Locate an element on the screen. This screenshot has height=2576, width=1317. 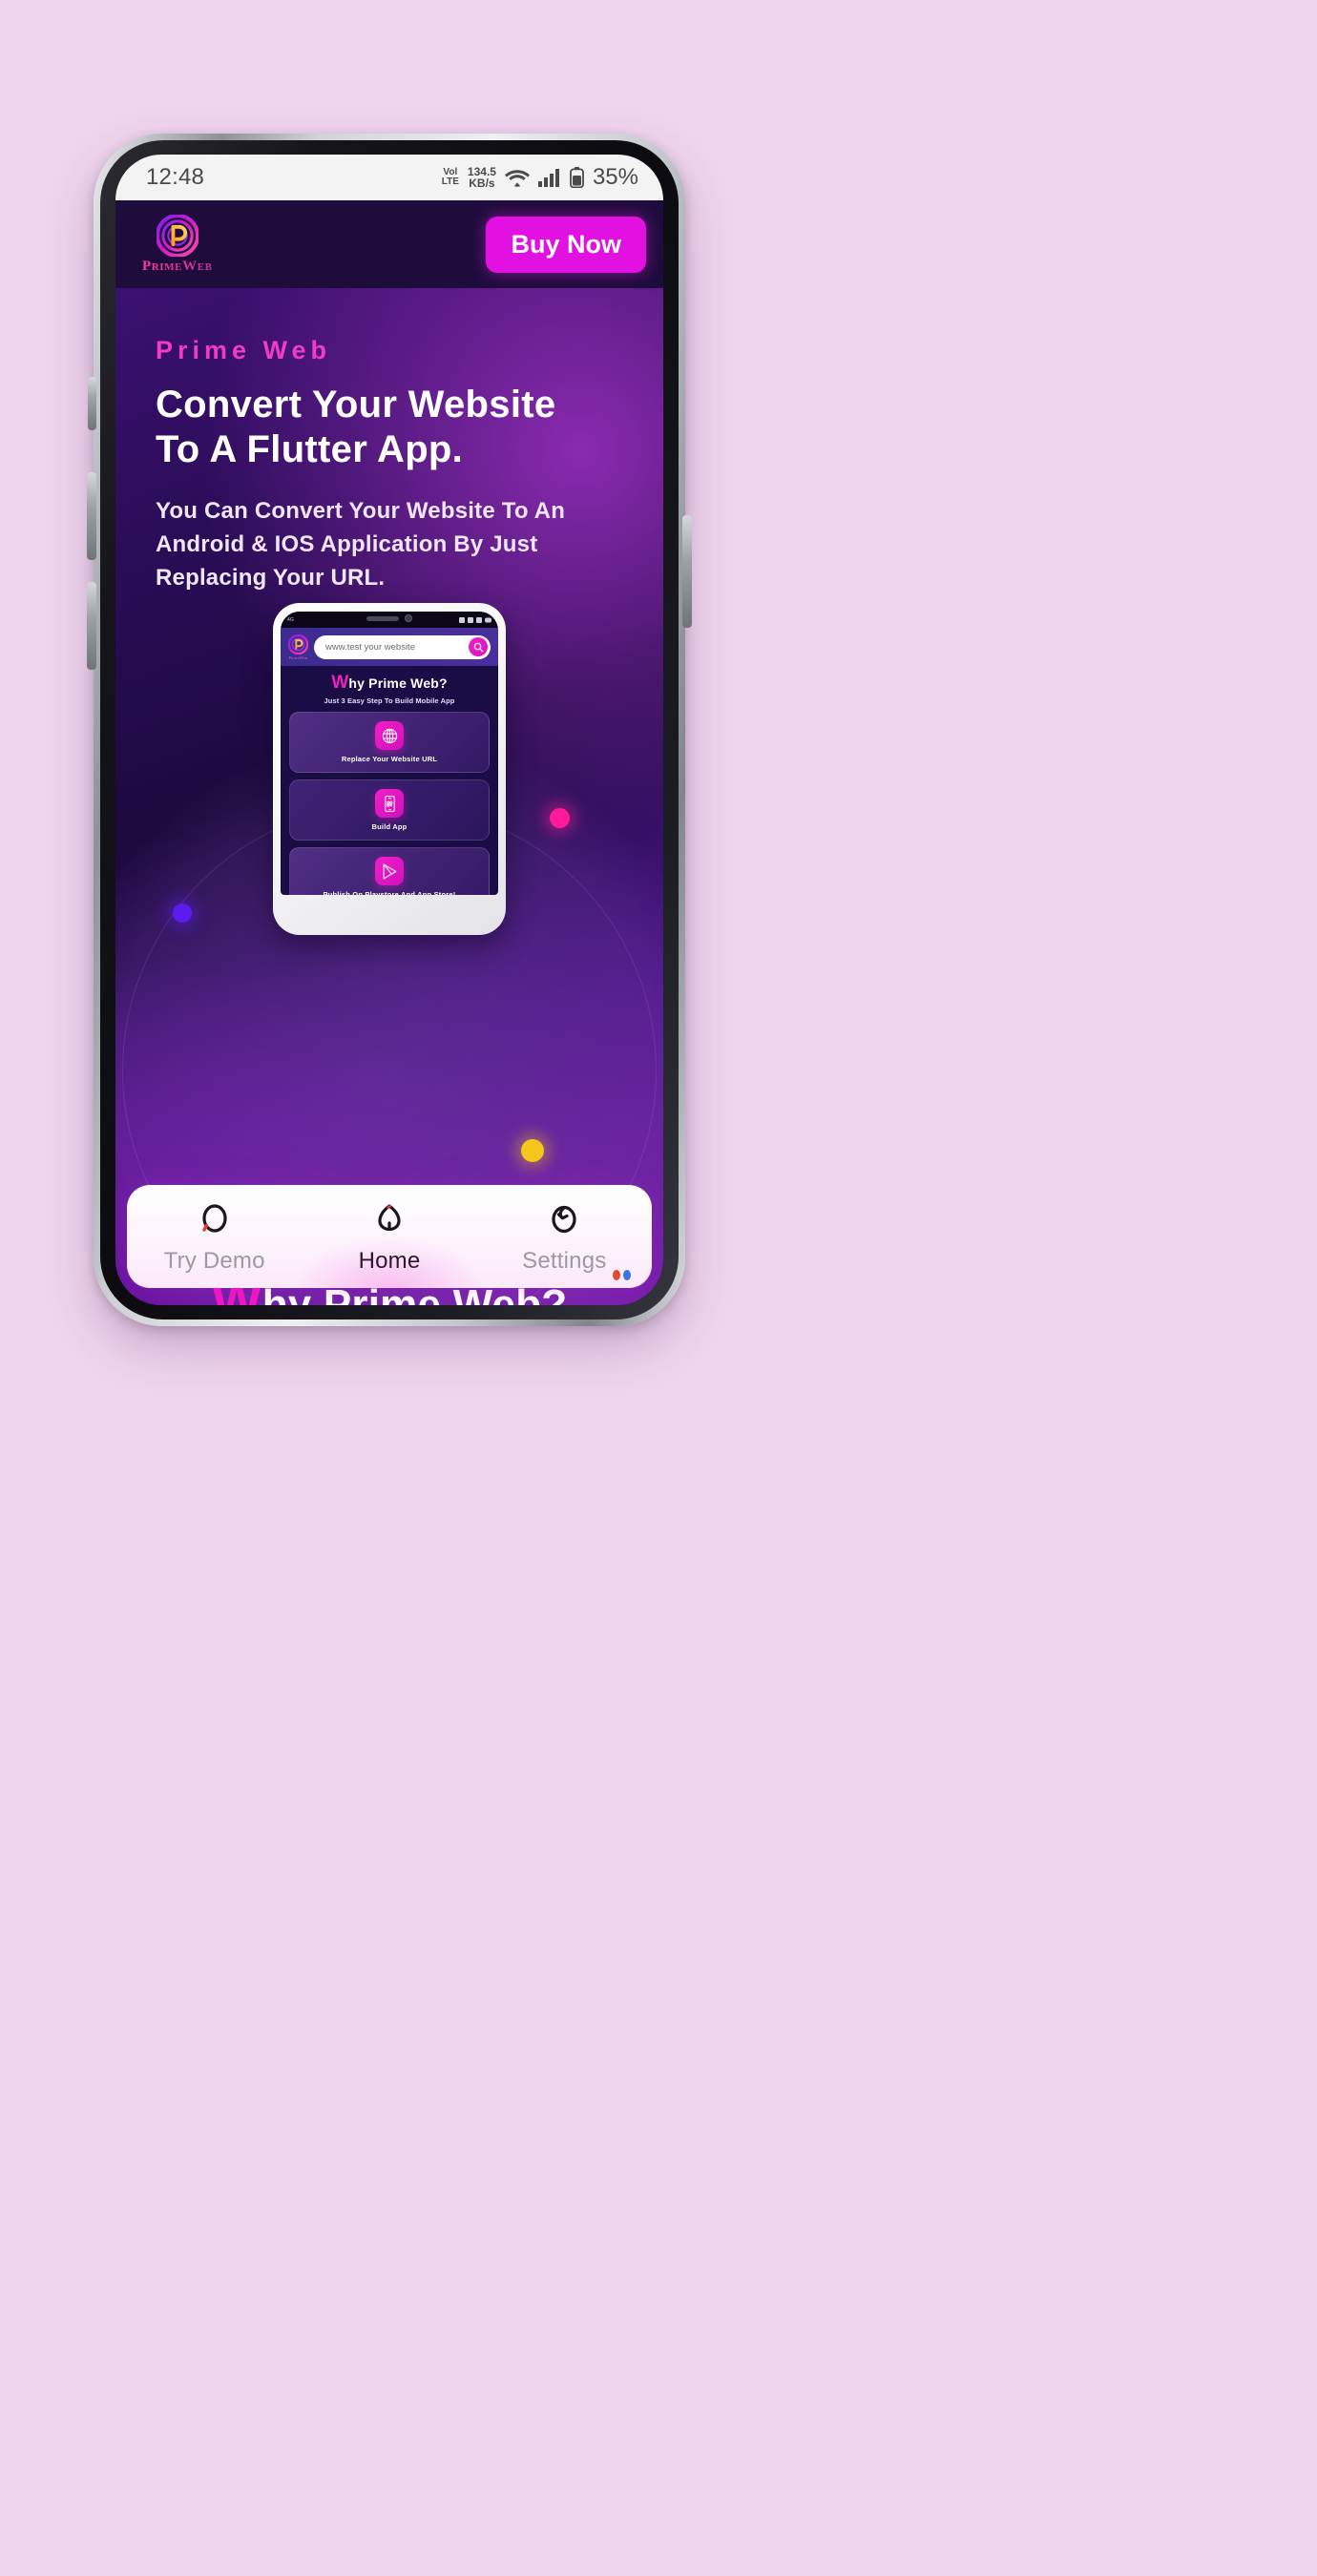
mockup-brand-name: PrimeWeb is located at coordinates (298, 657).